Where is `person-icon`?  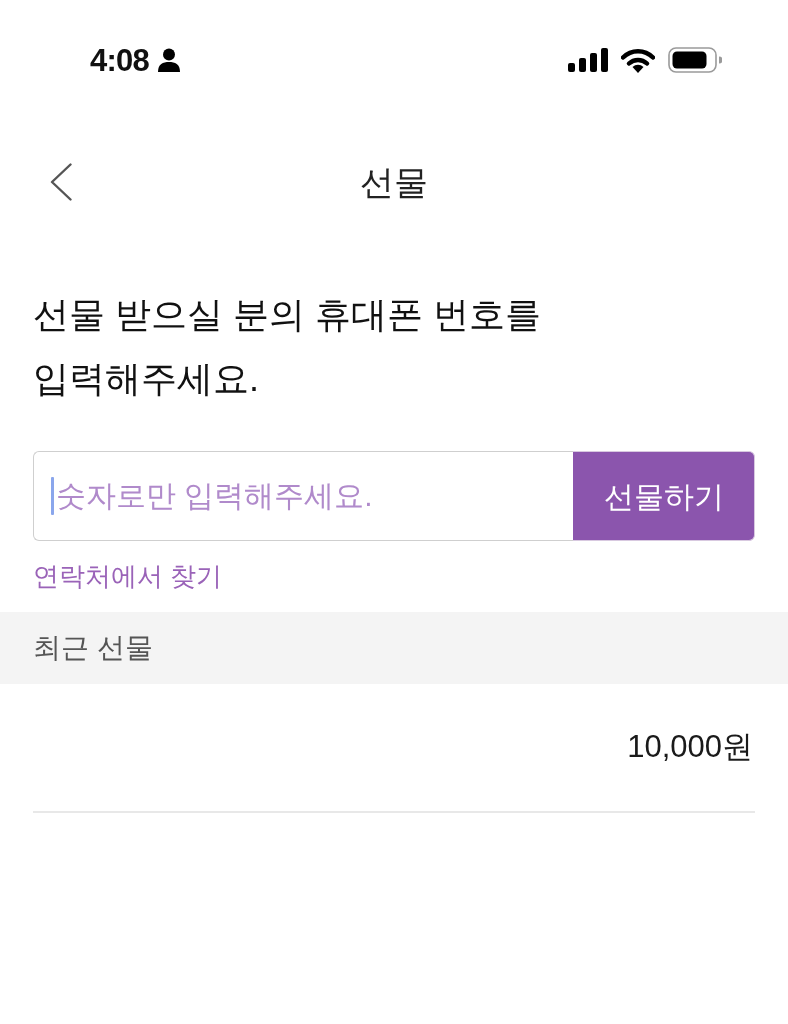
person-icon is located at coordinates (168, 60).